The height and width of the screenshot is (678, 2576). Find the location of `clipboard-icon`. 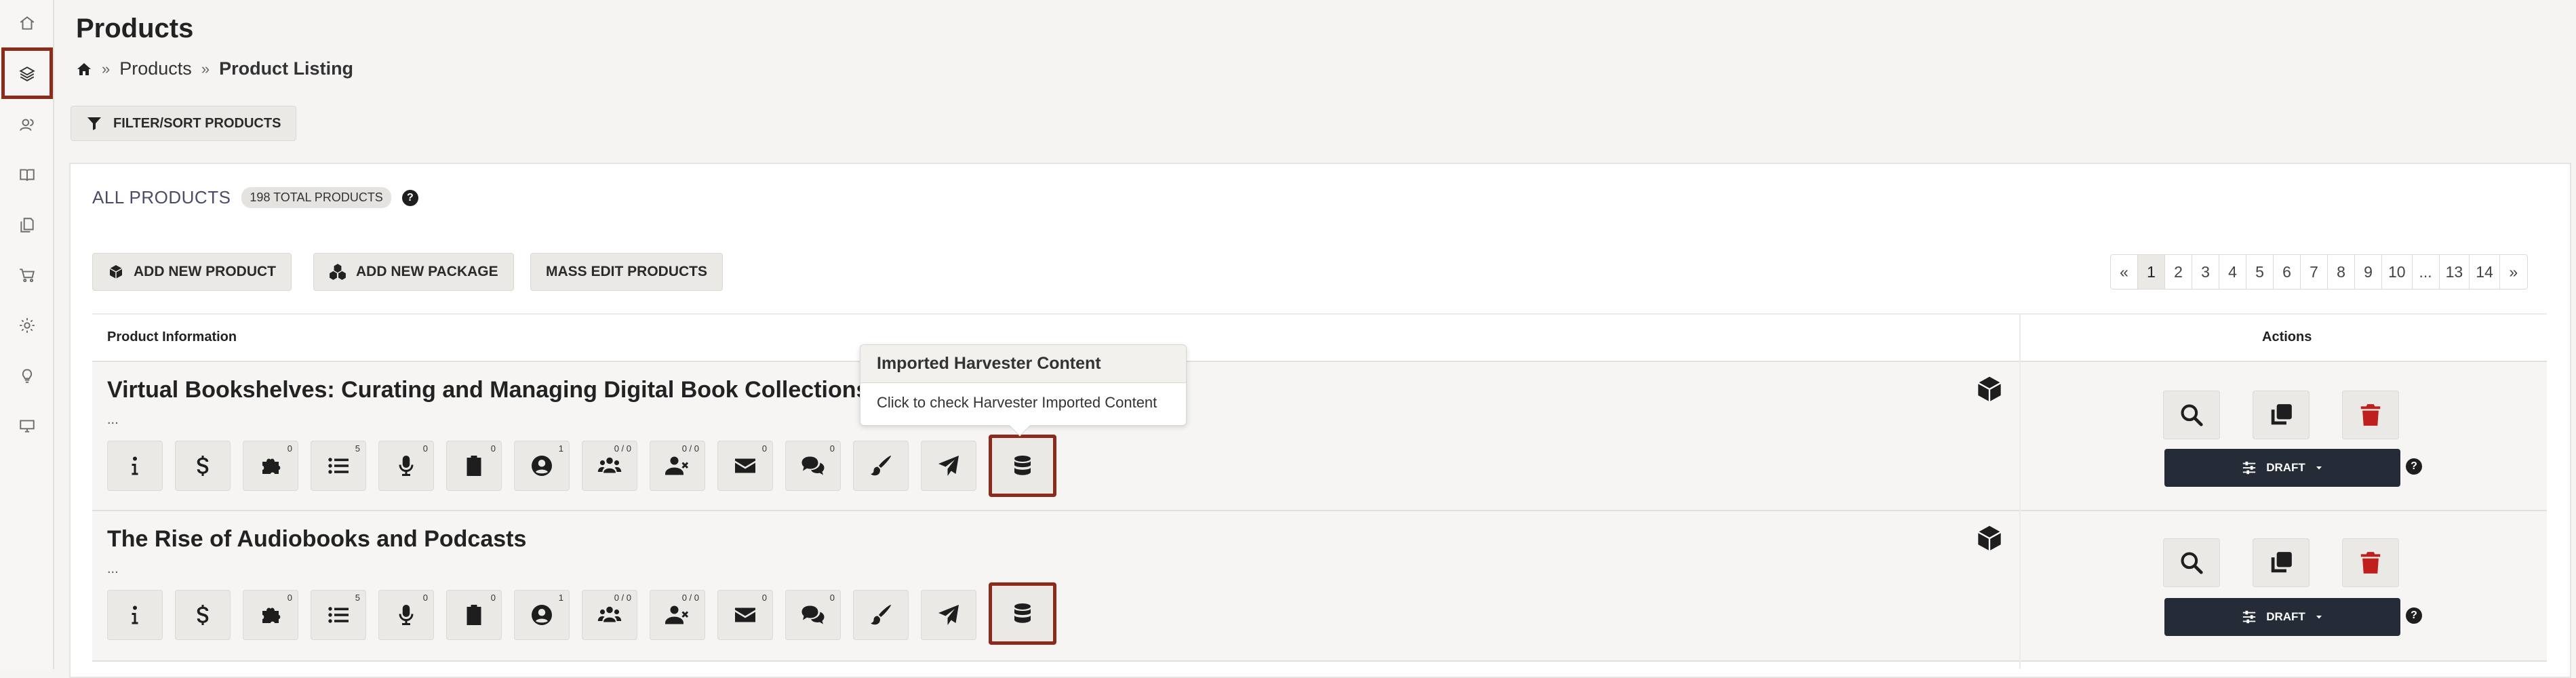

clipboard-icon is located at coordinates (474, 466).